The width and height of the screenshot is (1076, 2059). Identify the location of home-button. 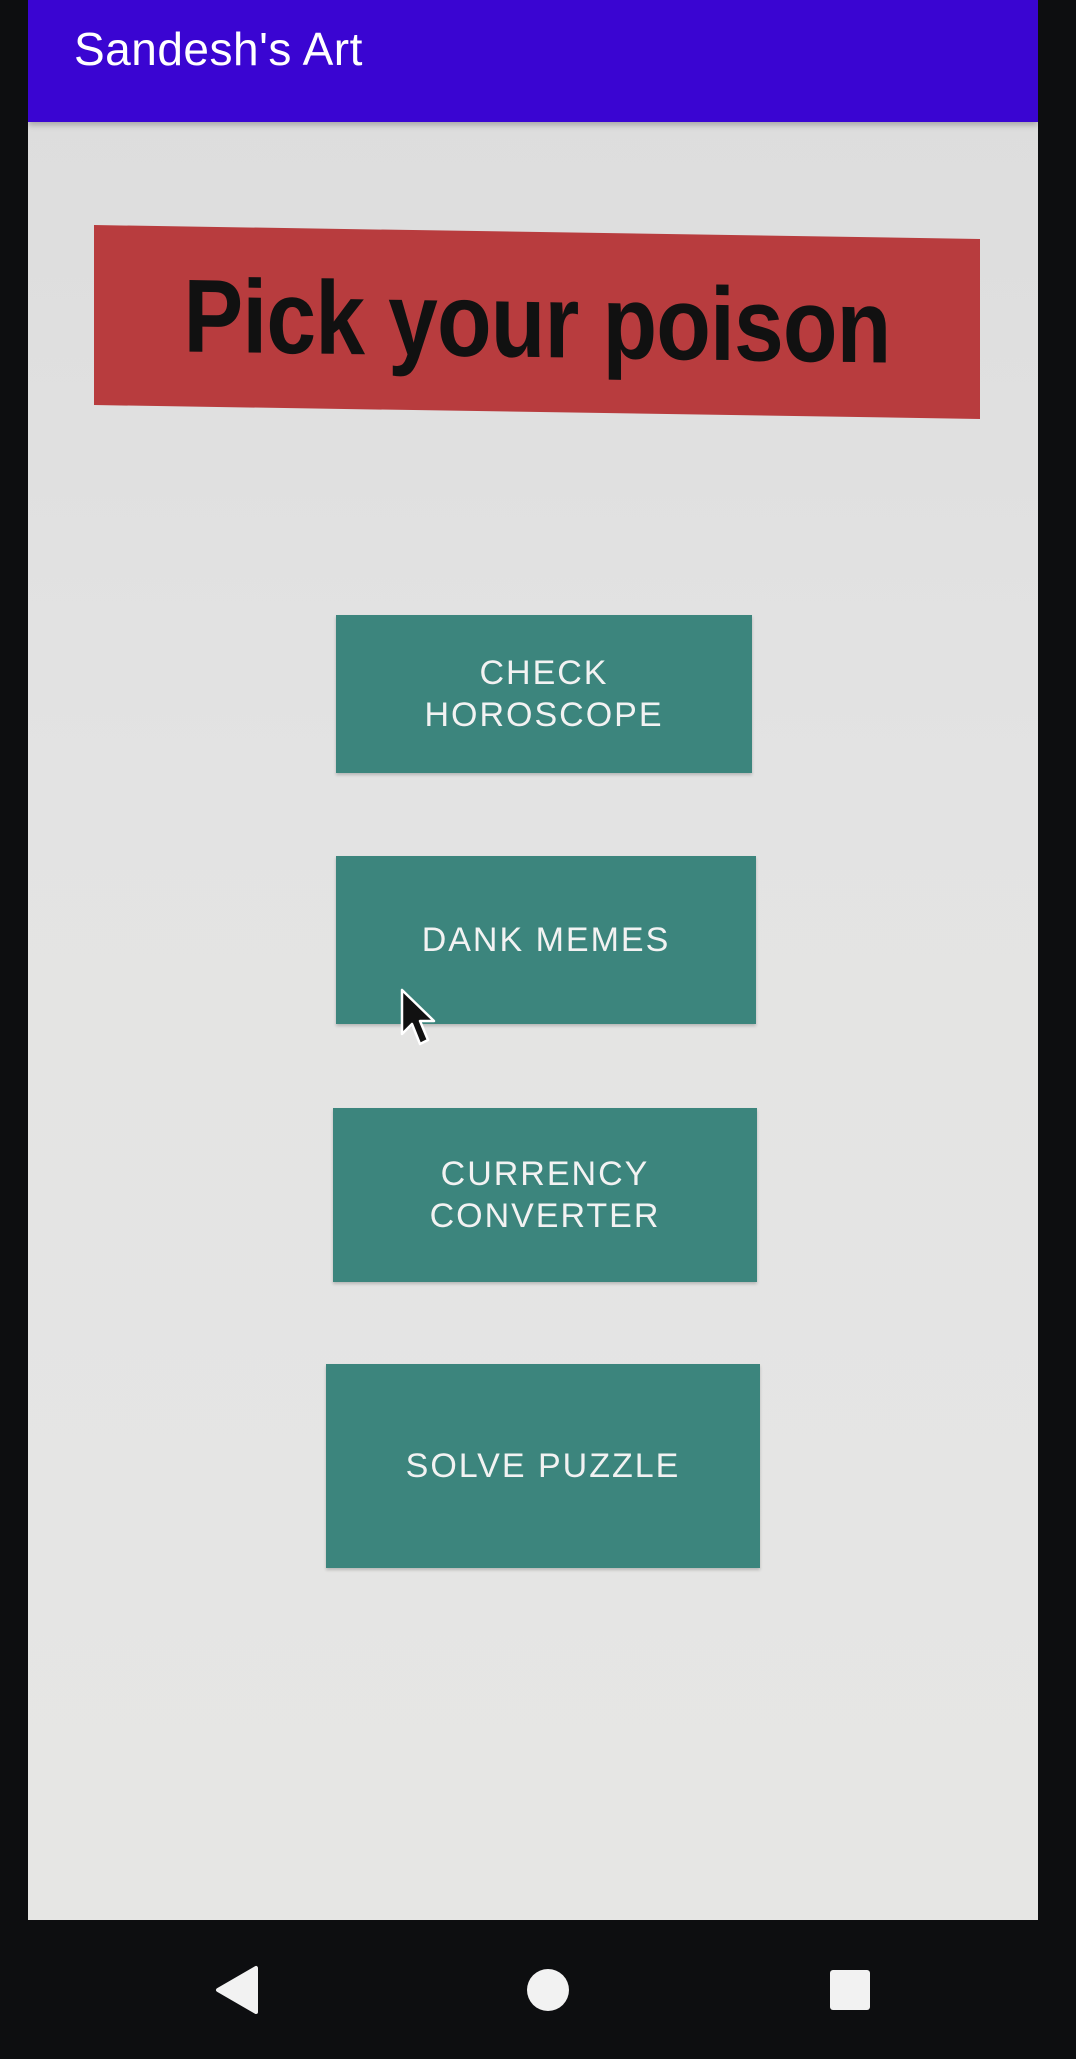
(548, 1990).